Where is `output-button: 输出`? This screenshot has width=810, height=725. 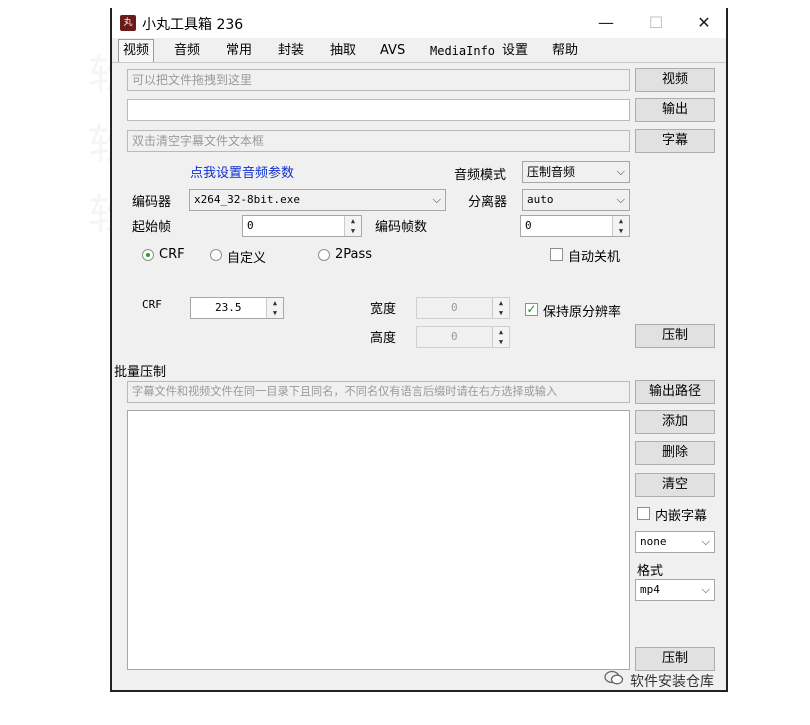 output-button: 输出 is located at coordinates (675, 110).